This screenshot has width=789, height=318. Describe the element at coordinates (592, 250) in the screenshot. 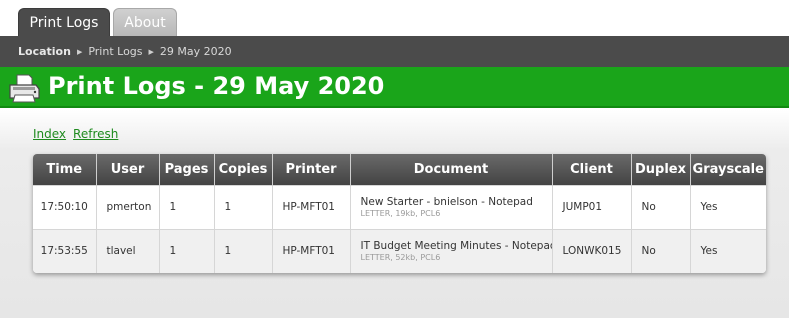

I see `cell-client: LONWK015` at that location.